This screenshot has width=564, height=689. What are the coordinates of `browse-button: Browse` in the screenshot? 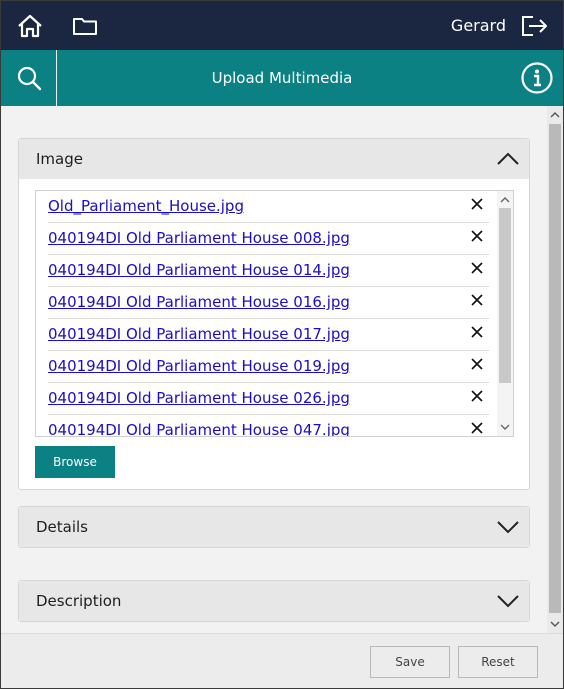 It's located at (75, 462).